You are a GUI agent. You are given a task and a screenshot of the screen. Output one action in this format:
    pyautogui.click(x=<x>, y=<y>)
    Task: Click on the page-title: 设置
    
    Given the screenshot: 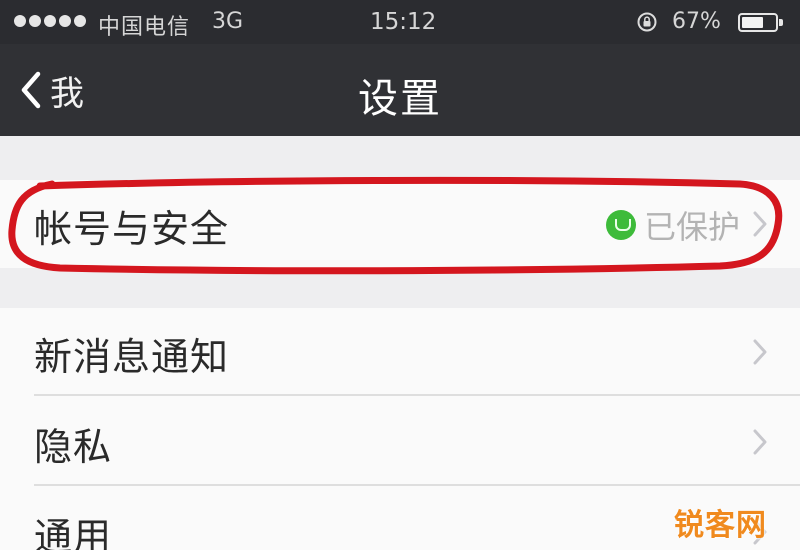 What is the action you would take?
    pyautogui.click(x=400, y=99)
    